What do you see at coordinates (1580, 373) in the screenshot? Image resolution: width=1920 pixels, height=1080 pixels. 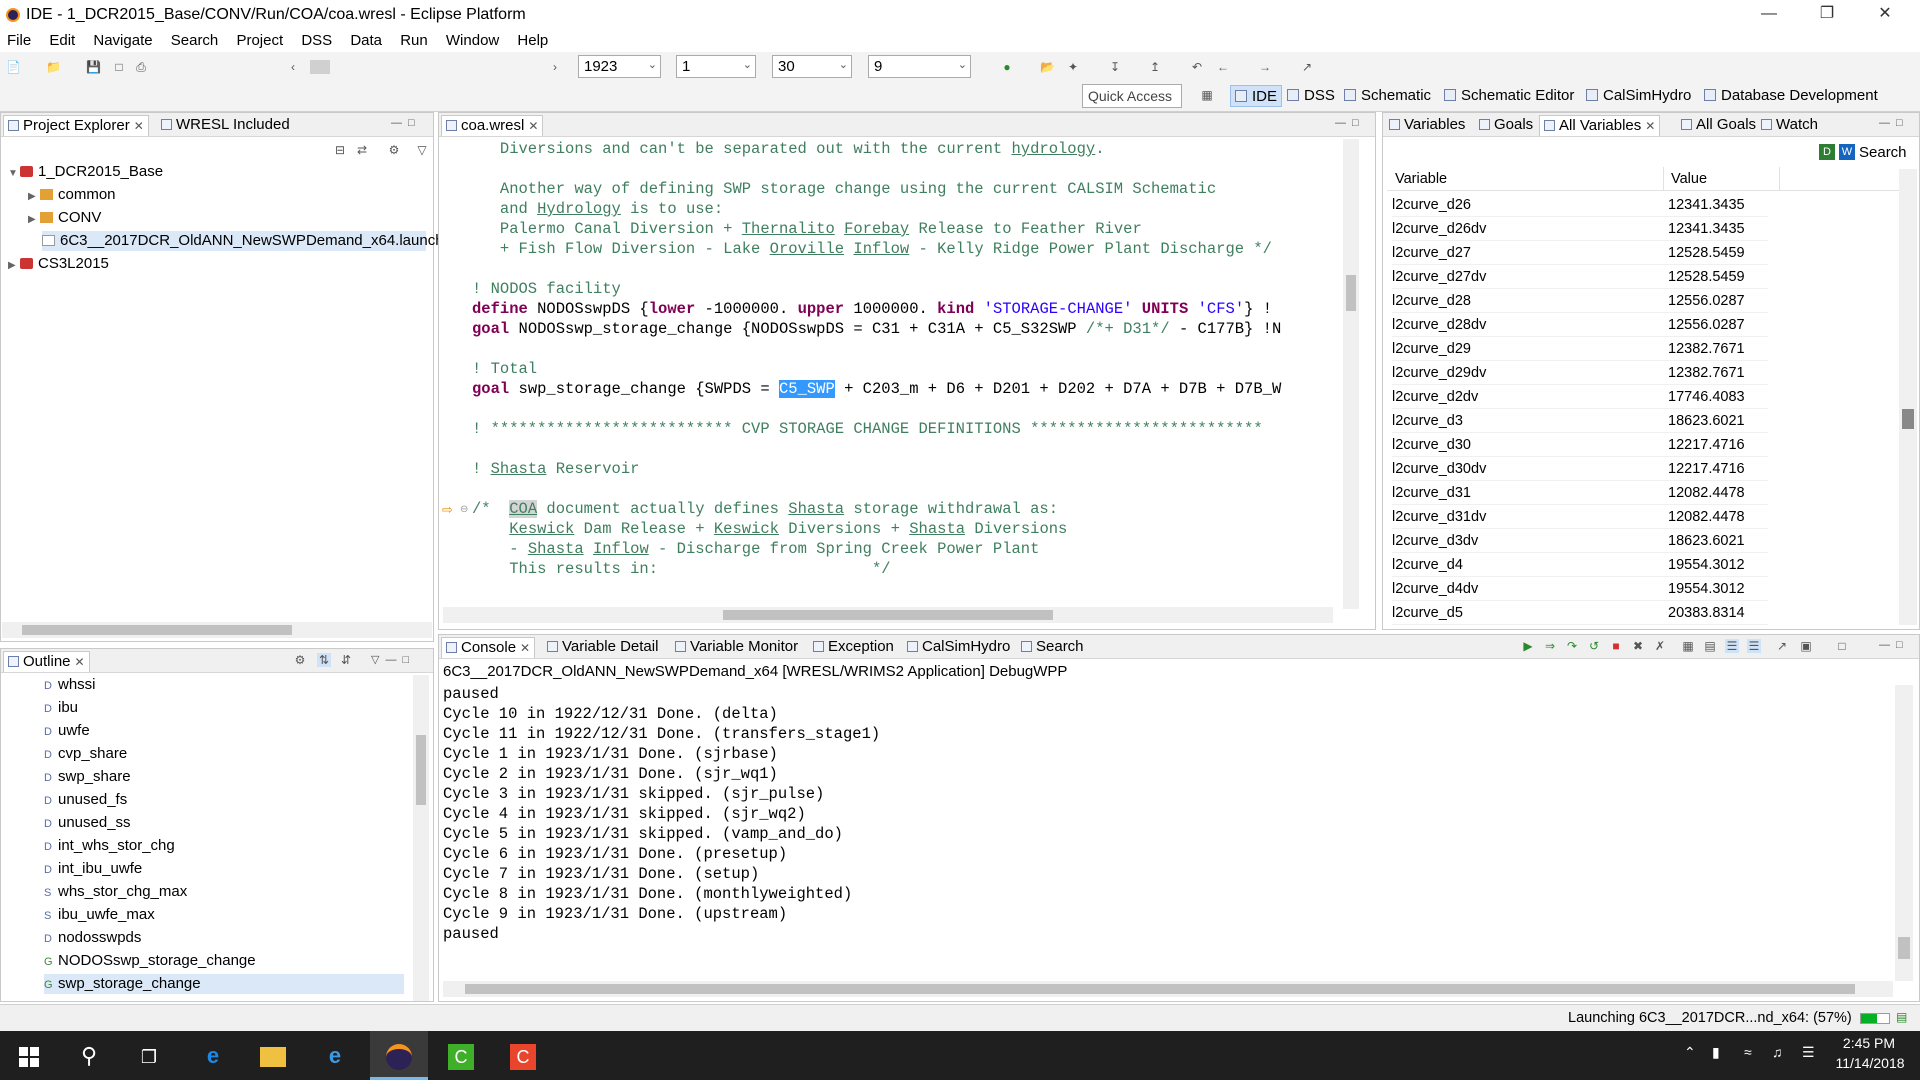 I see `variable-row: l2curve_d29dv 12382.7671` at bounding box center [1580, 373].